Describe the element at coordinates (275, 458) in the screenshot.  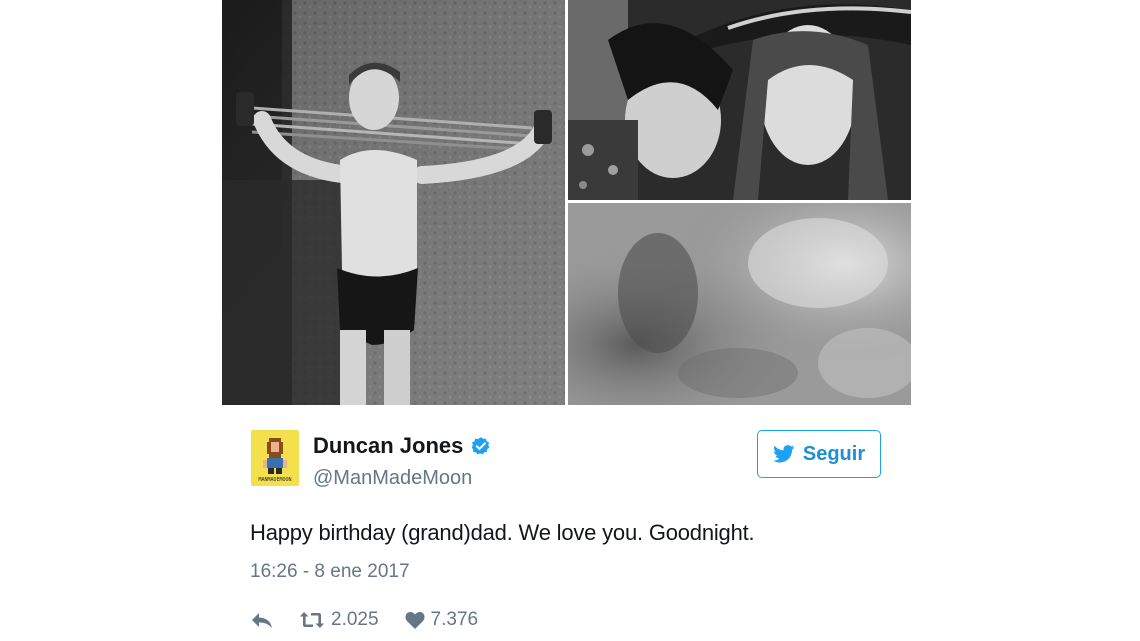
I see `avatar: MANMADEMOON` at that location.